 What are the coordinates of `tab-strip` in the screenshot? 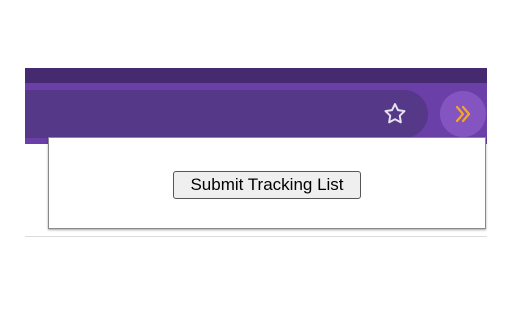 It's located at (256, 75).